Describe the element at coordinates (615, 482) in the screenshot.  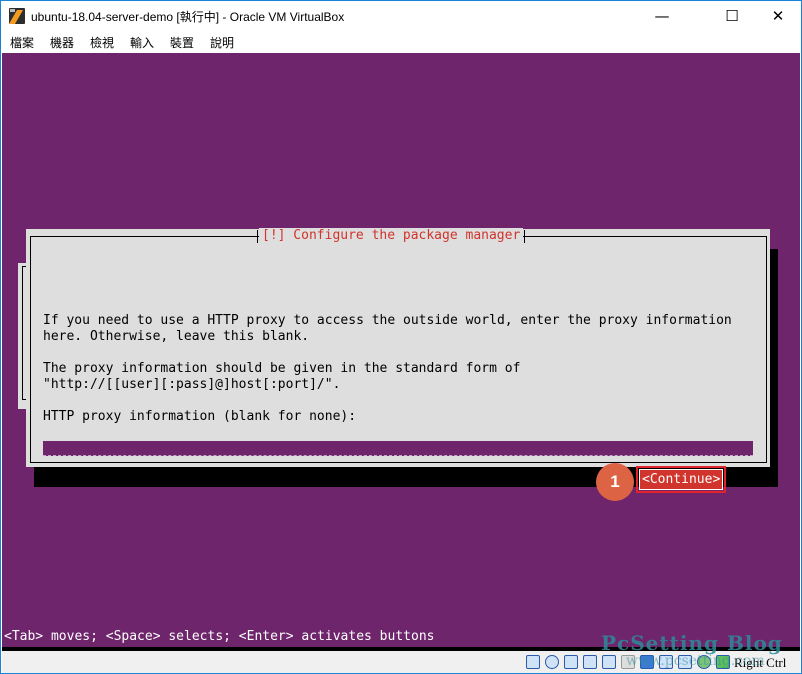
I see `annotation-marker: 1` at that location.